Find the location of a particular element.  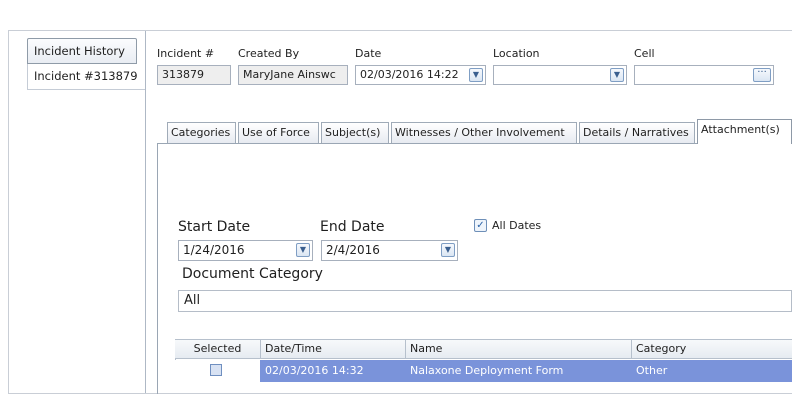

row-name: Nalaxone Deployment Form is located at coordinates (487, 370).